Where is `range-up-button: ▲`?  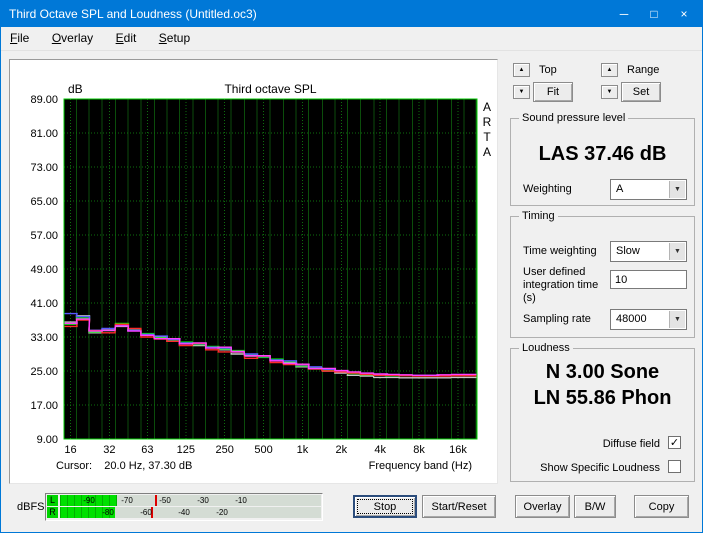
range-up-button: ▲ is located at coordinates (609, 70).